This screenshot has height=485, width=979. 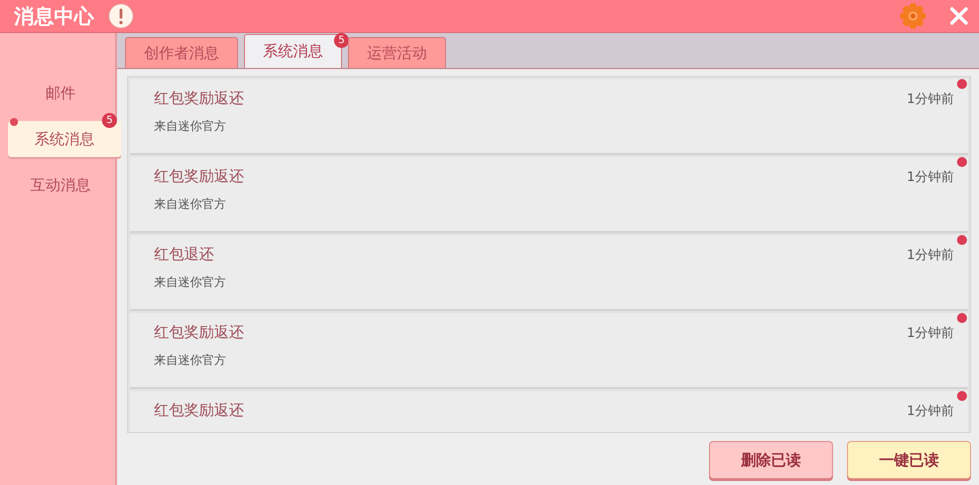 I want to click on count-badge: 5, so click(x=109, y=120).